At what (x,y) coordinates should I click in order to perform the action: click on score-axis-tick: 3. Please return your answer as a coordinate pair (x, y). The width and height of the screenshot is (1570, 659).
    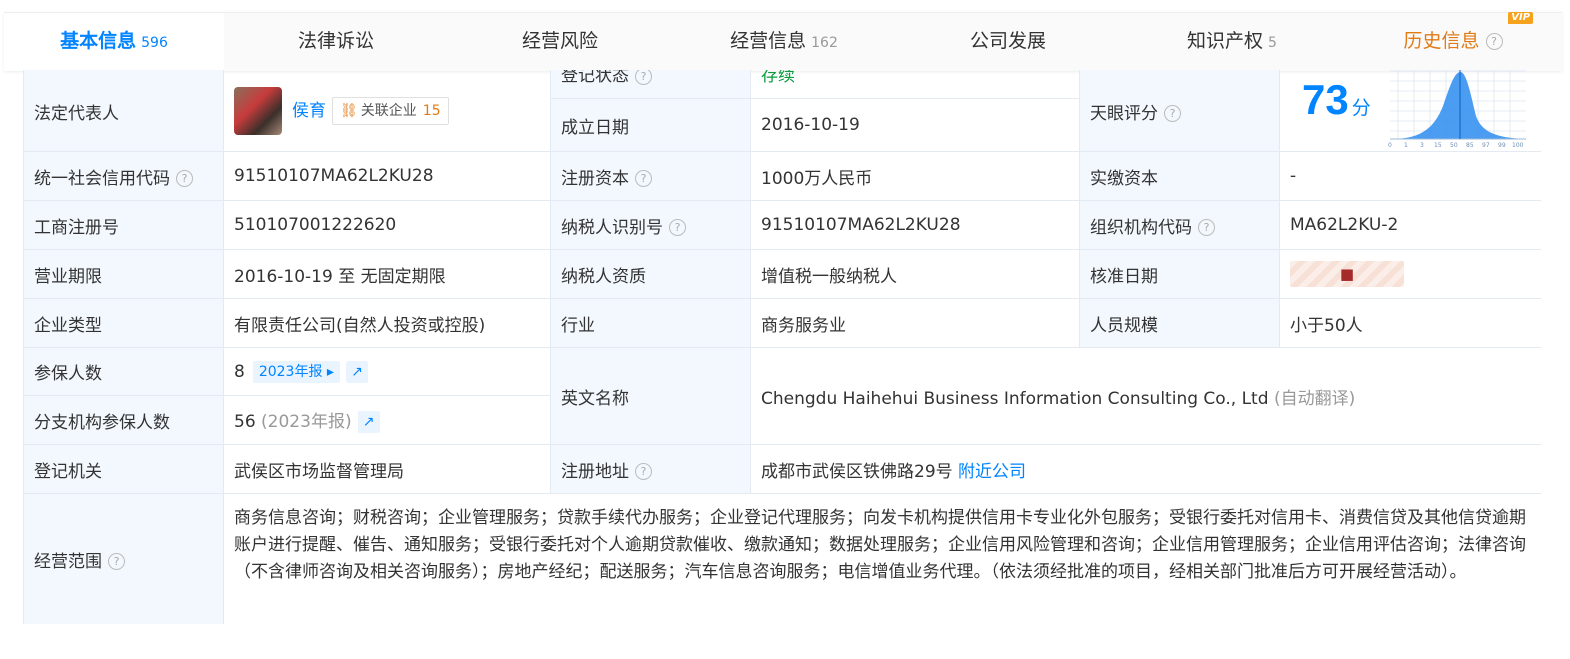
    Looking at the image, I should click on (1422, 145).